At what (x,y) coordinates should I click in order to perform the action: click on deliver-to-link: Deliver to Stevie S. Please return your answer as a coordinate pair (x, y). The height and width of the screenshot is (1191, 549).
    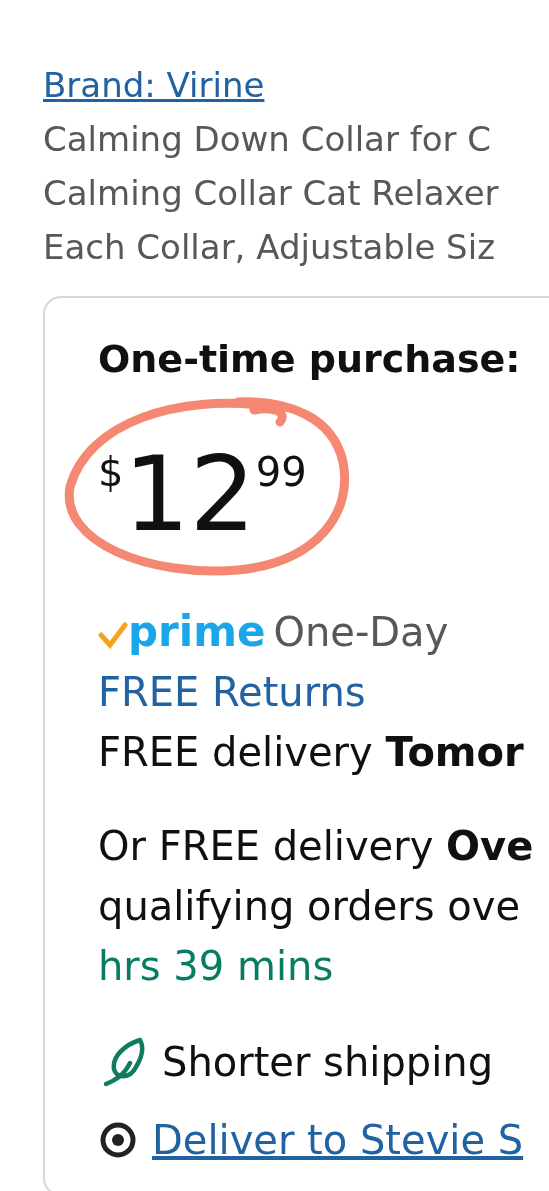
    Looking at the image, I should click on (338, 1140).